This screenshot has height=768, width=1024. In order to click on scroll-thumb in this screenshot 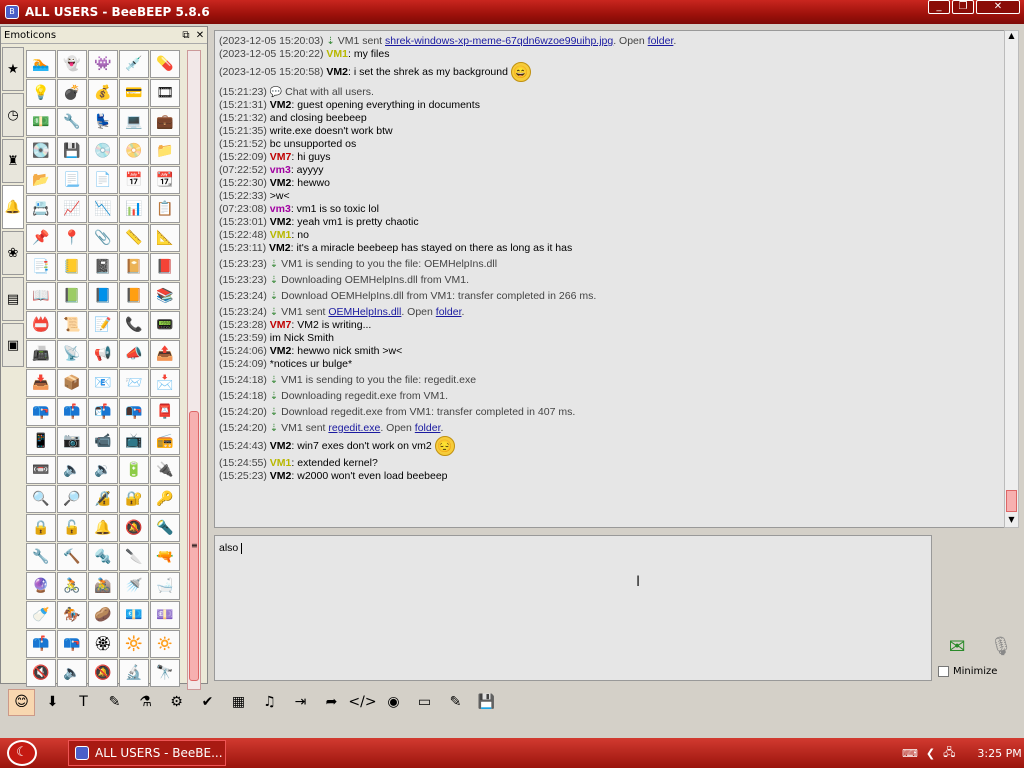, I will do `click(1011, 501)`.